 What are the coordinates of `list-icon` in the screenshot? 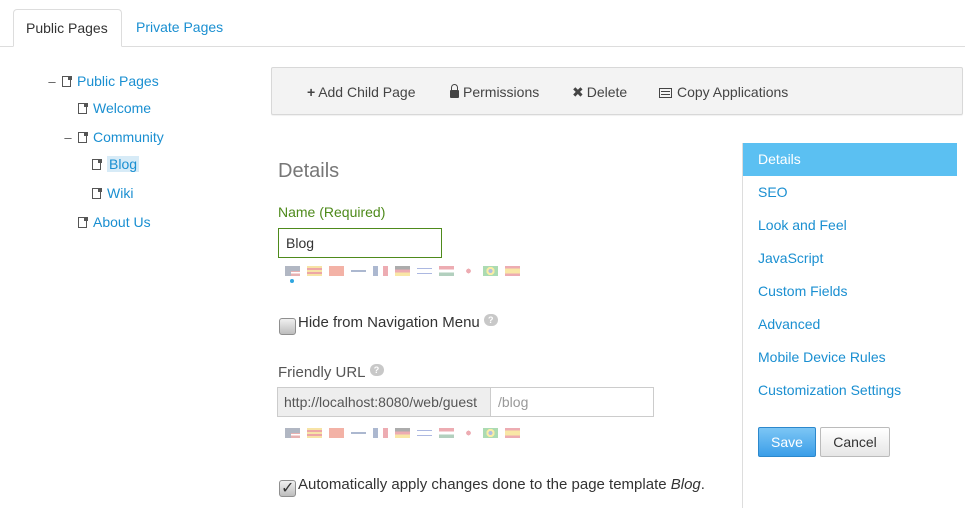 It's located at (665, 93).